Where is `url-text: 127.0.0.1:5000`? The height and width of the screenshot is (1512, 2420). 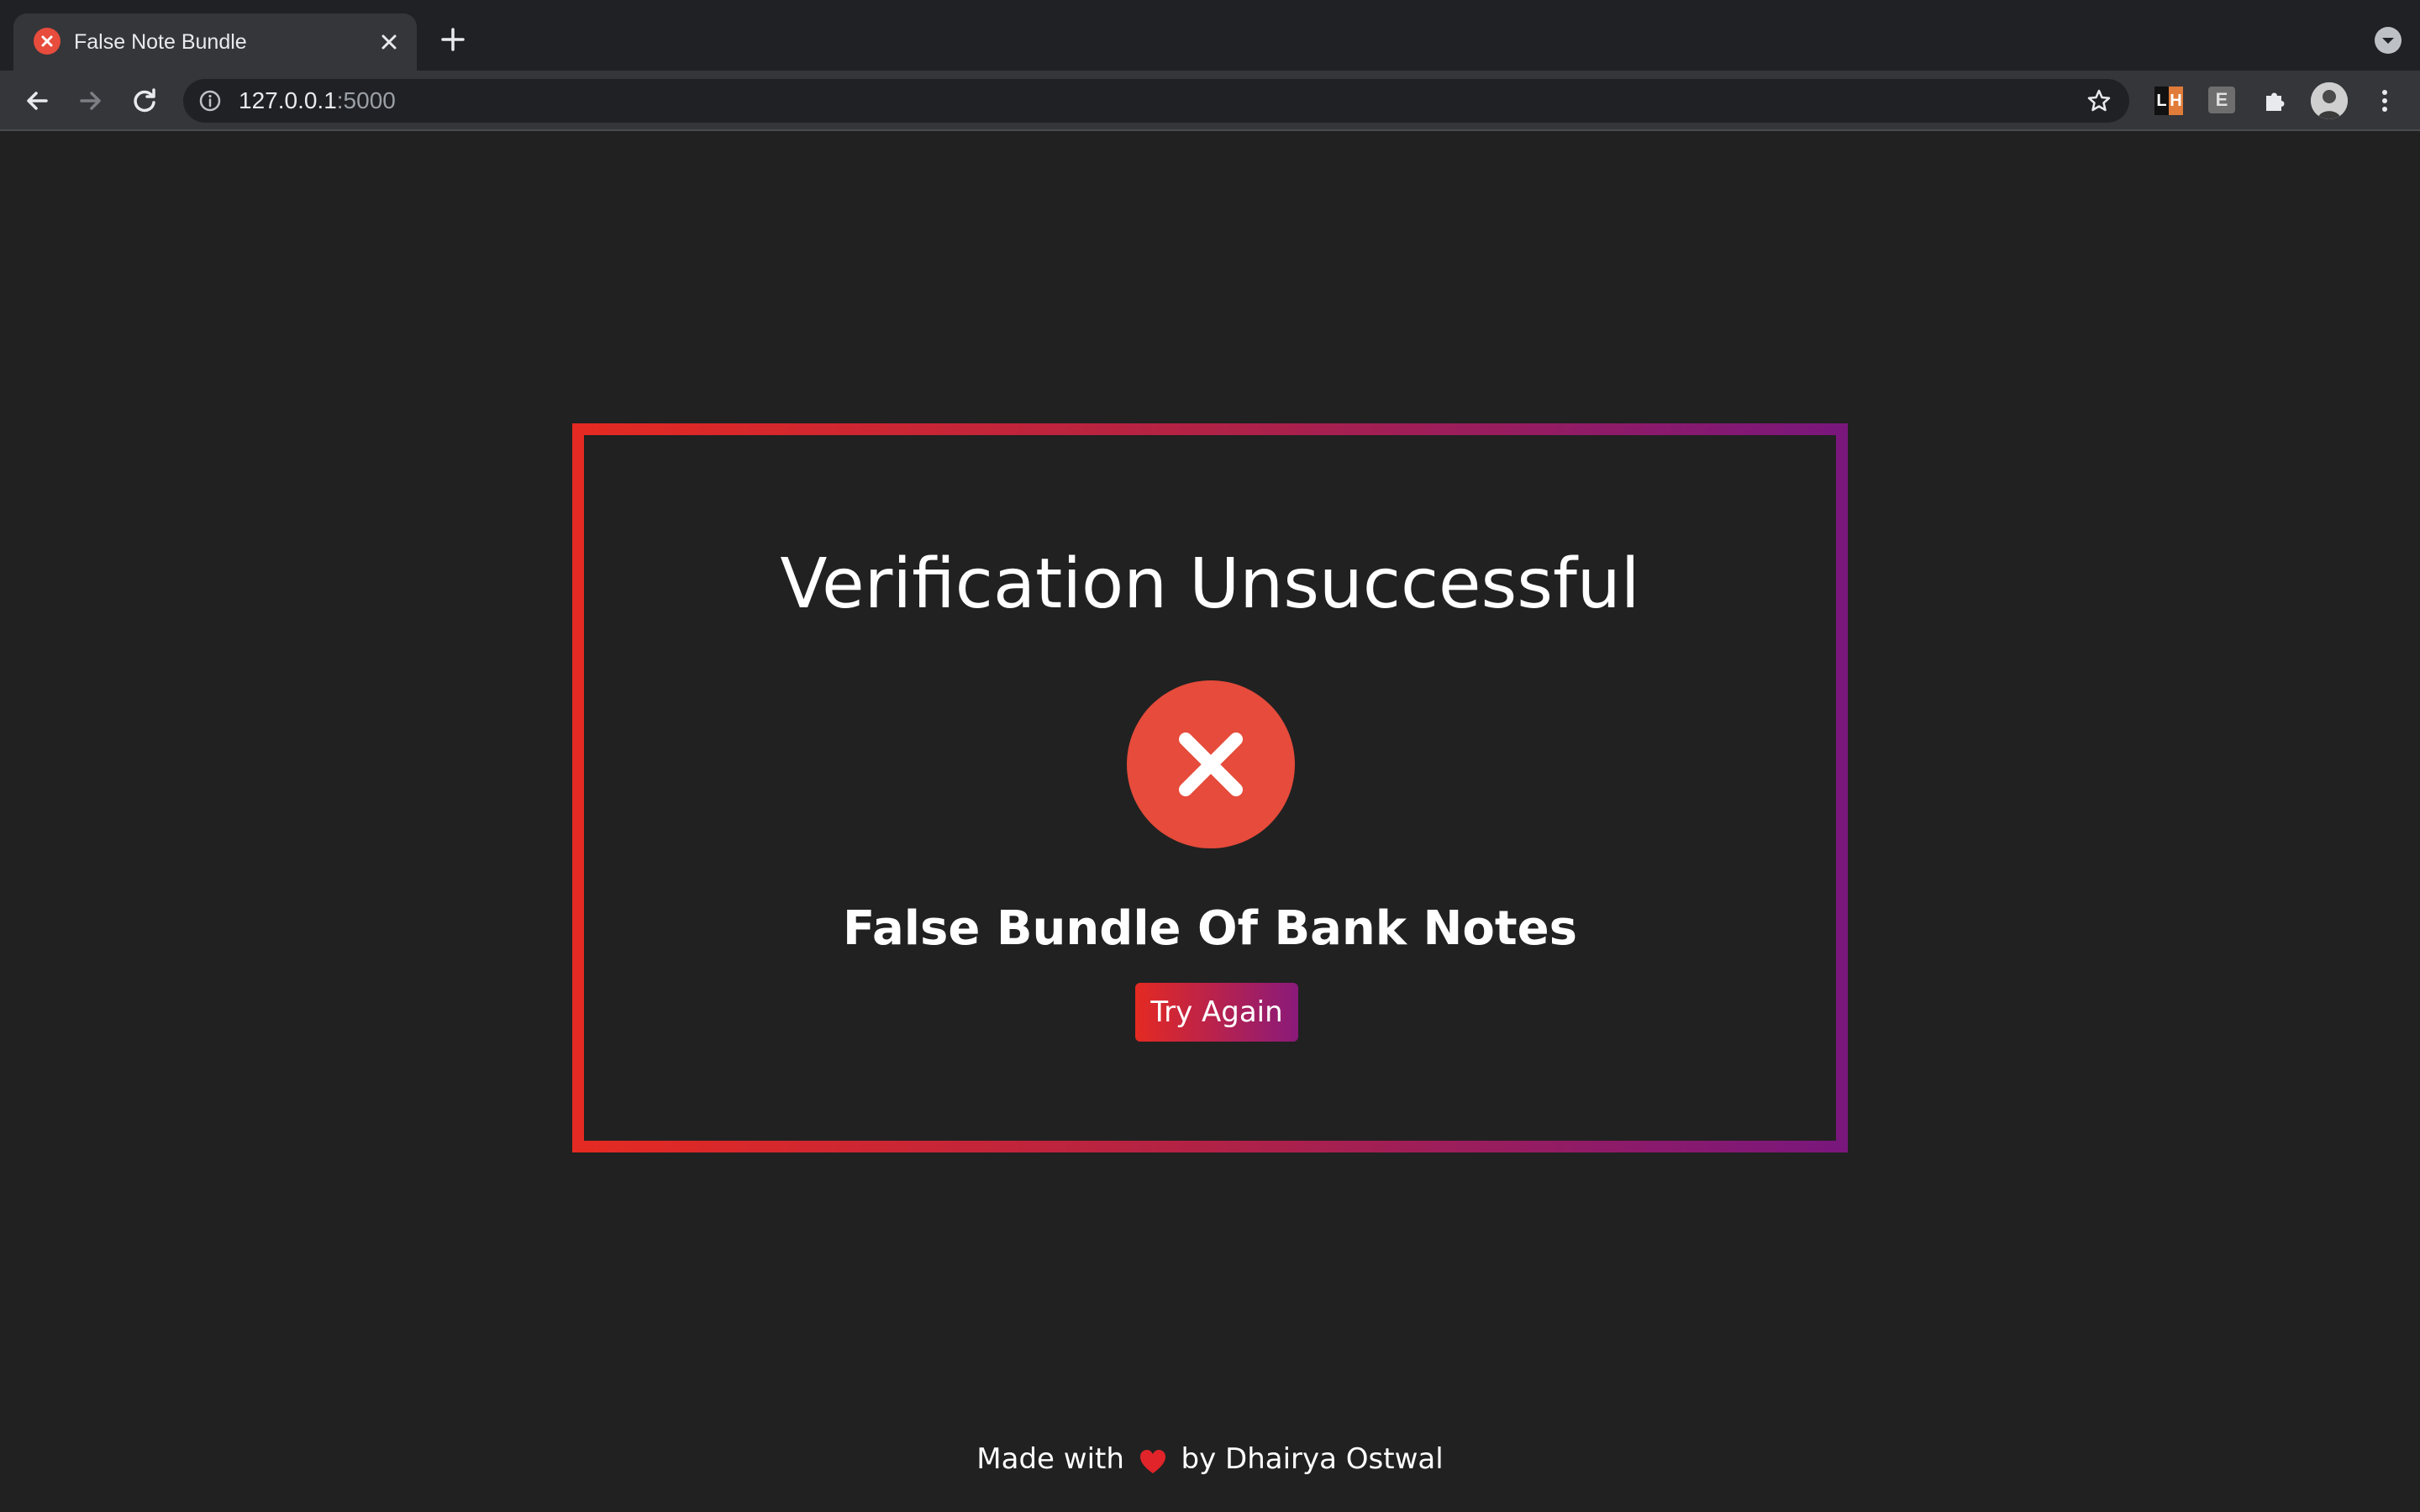
url-text: 127.0.0.1:5000 is located at coordinates (317, 101).